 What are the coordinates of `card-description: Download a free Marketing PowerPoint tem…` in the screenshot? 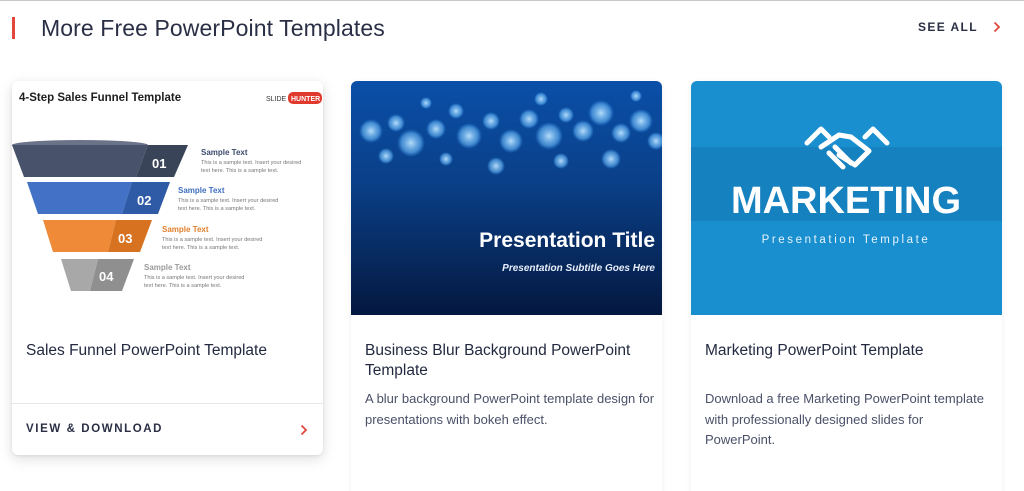 It's located at (844, 419).